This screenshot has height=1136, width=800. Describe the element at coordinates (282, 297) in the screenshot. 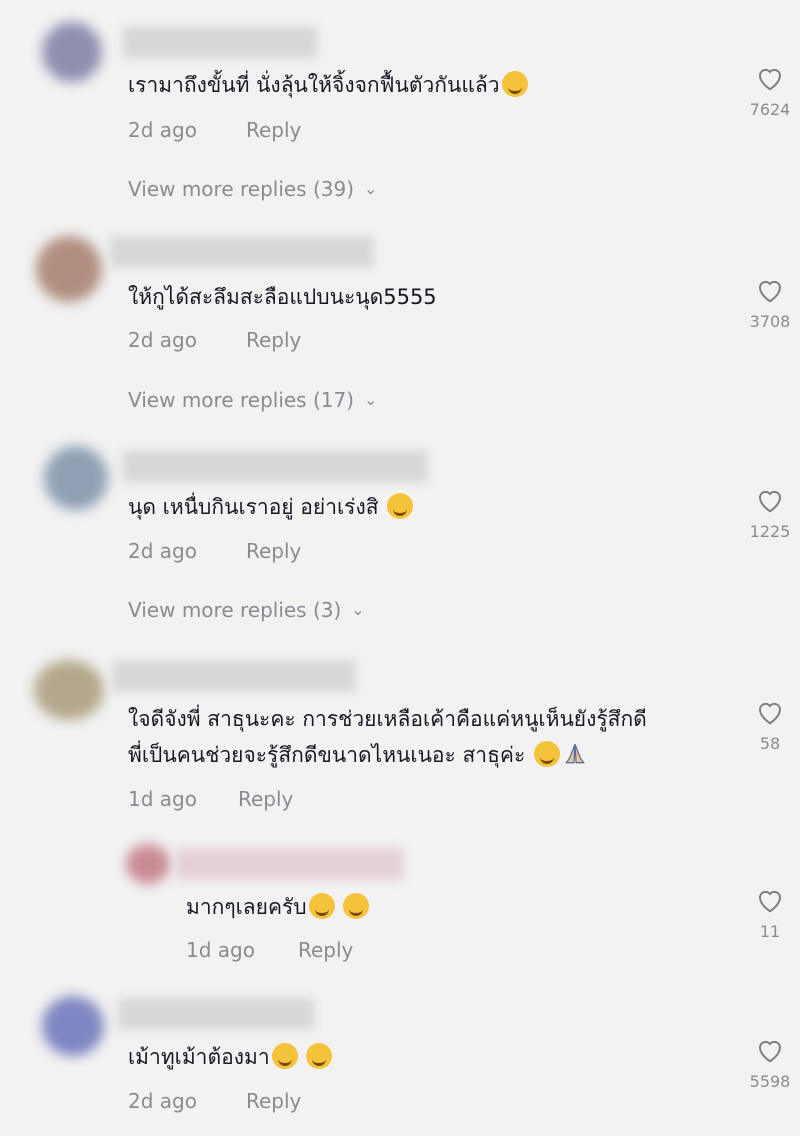

I see `comment-text: ให้กูได้สะลึมสะลือแปบนะนุด5555` at that location.